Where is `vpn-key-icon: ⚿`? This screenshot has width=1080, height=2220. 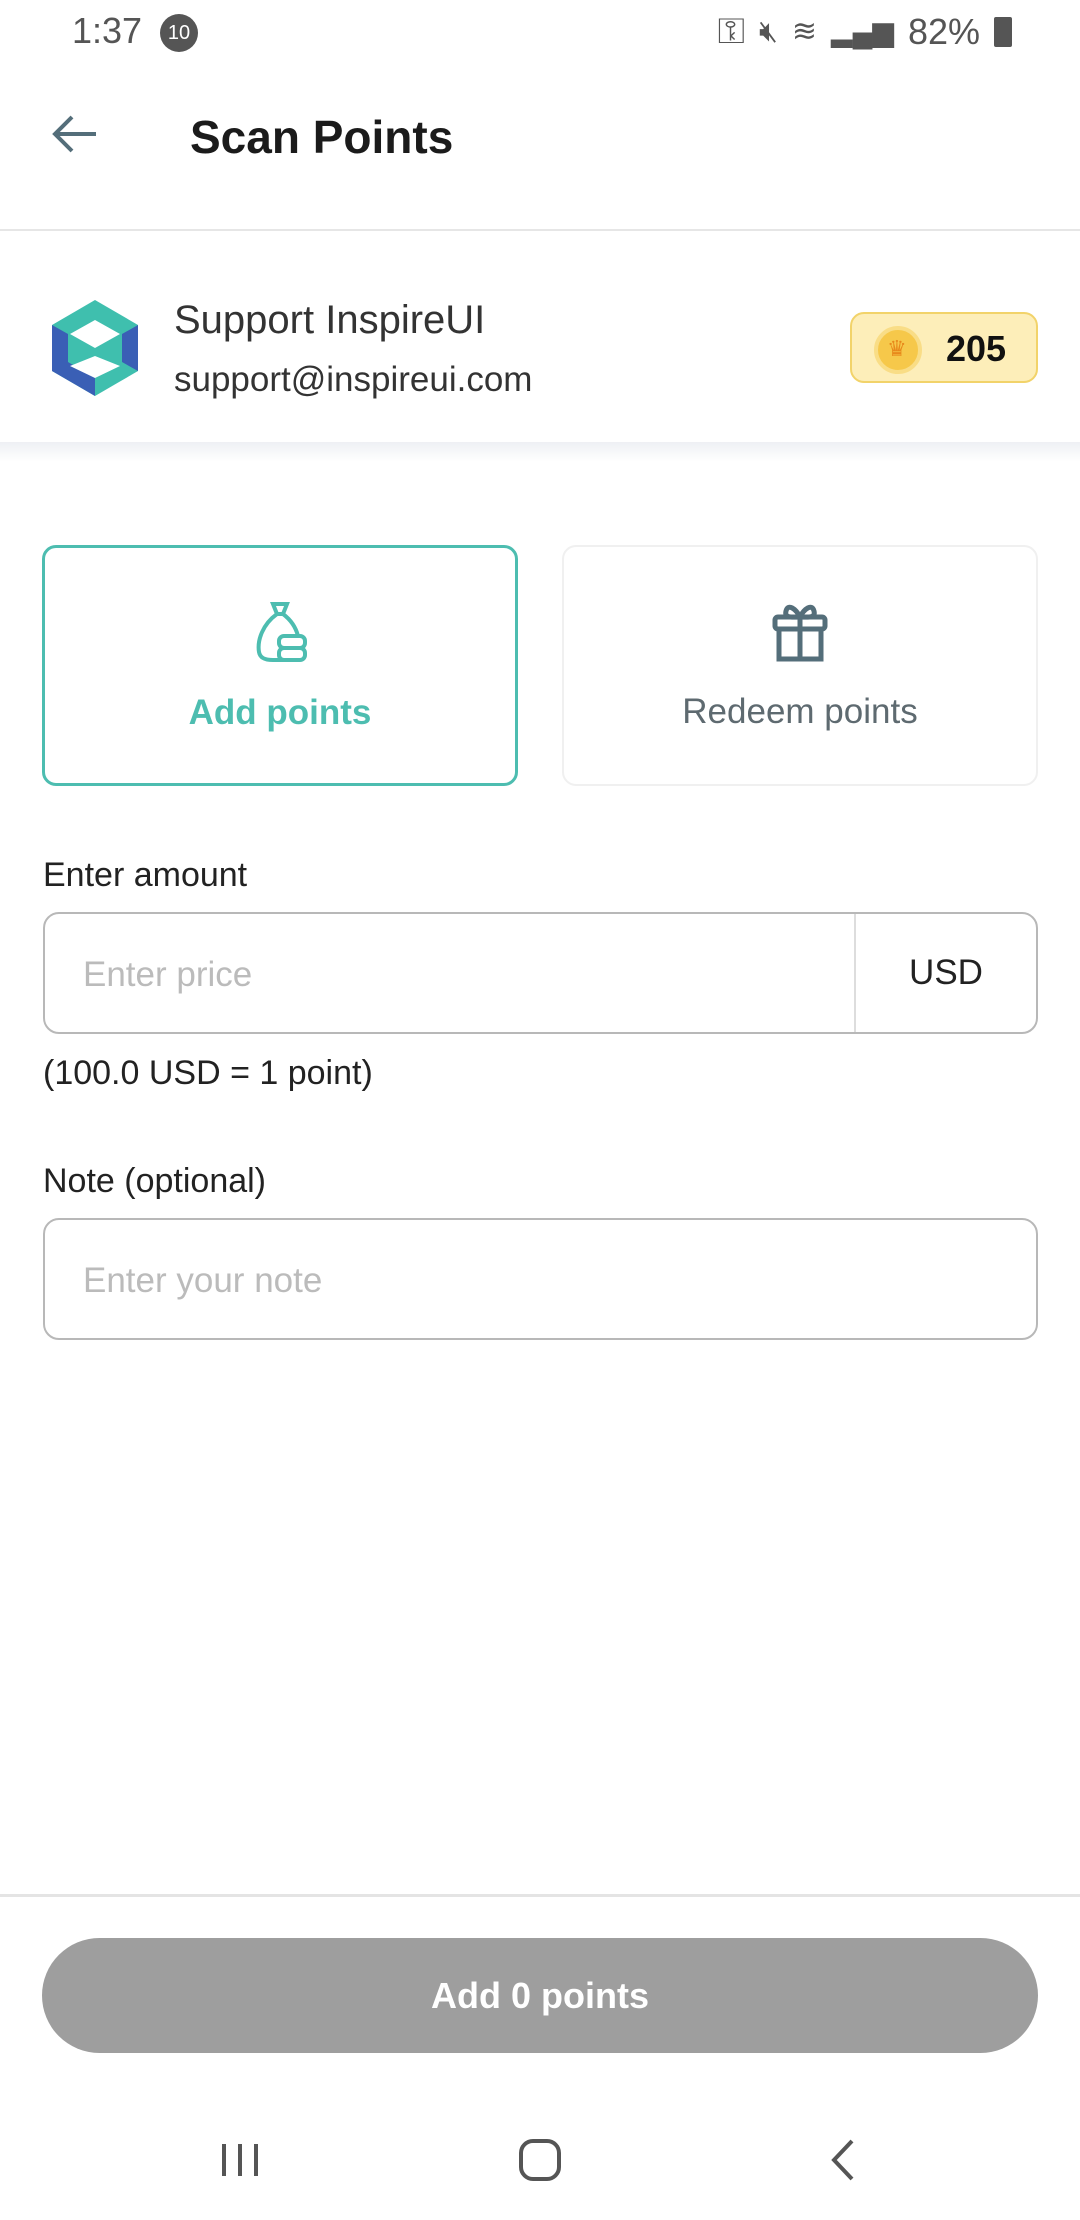
vpn-key-icon: ⚿ is located at coordinates (731, 30).